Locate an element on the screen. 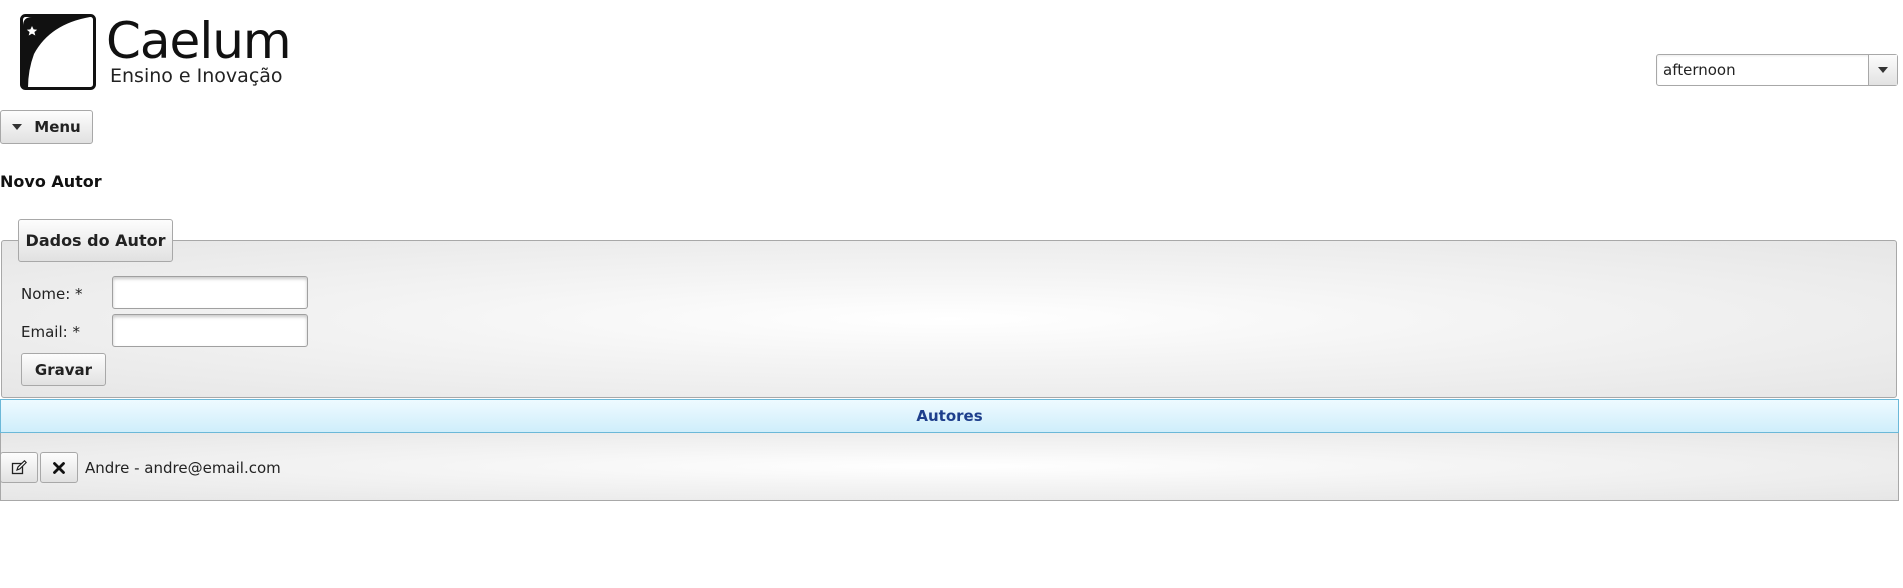 The image size is (1903, 588). edit-icon is located at coordinates (19, 466).